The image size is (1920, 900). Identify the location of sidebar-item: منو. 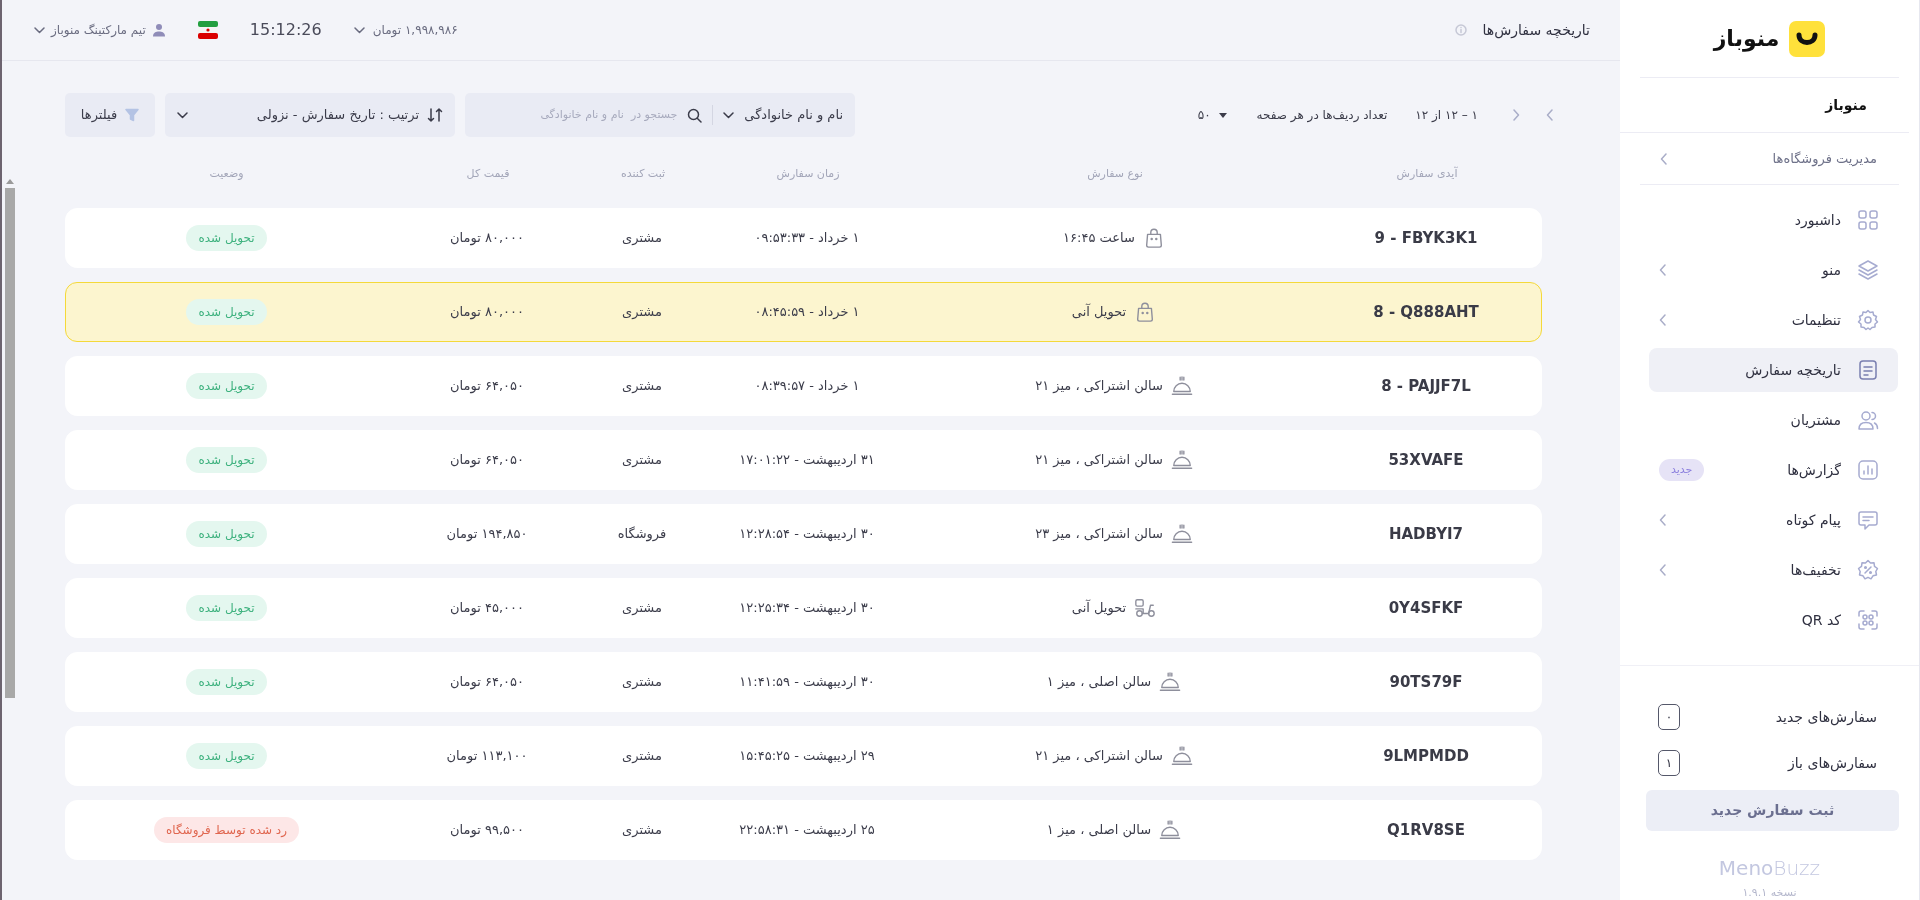
(1773, 270).